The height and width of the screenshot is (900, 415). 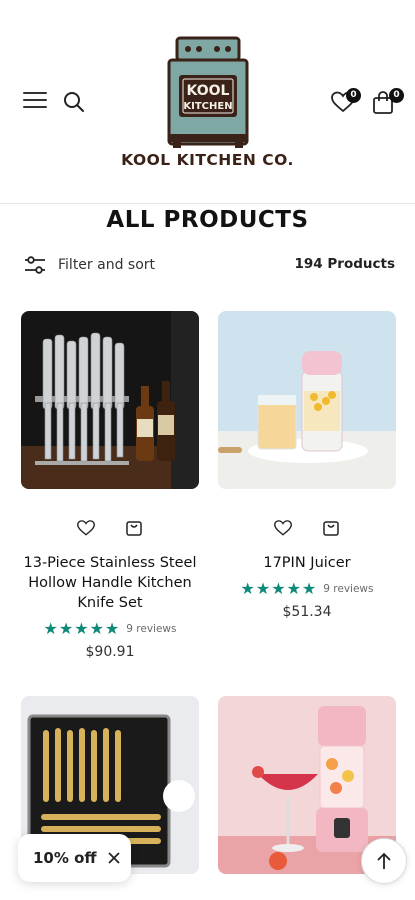 I want to click on cart-button: 0, so click(x=388, y=102).